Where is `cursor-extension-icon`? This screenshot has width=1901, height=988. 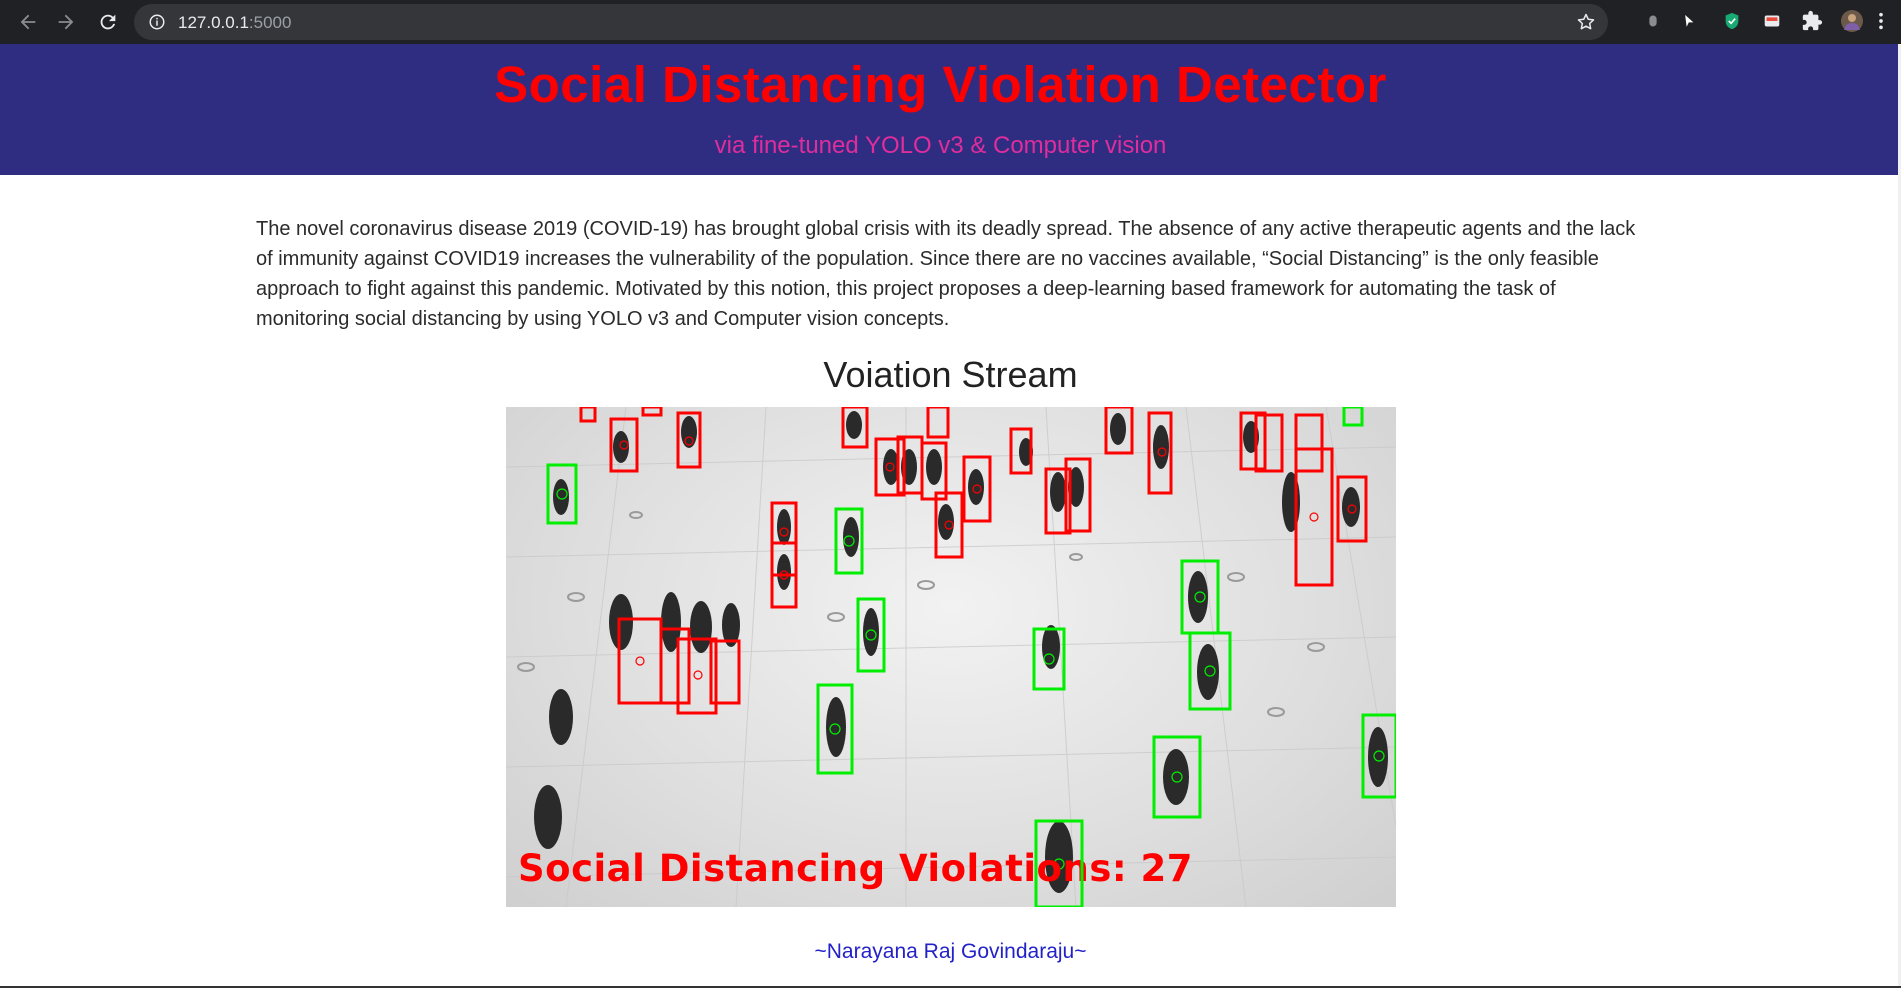
cursor-extension-icon is located at coordinates (1690, 21).